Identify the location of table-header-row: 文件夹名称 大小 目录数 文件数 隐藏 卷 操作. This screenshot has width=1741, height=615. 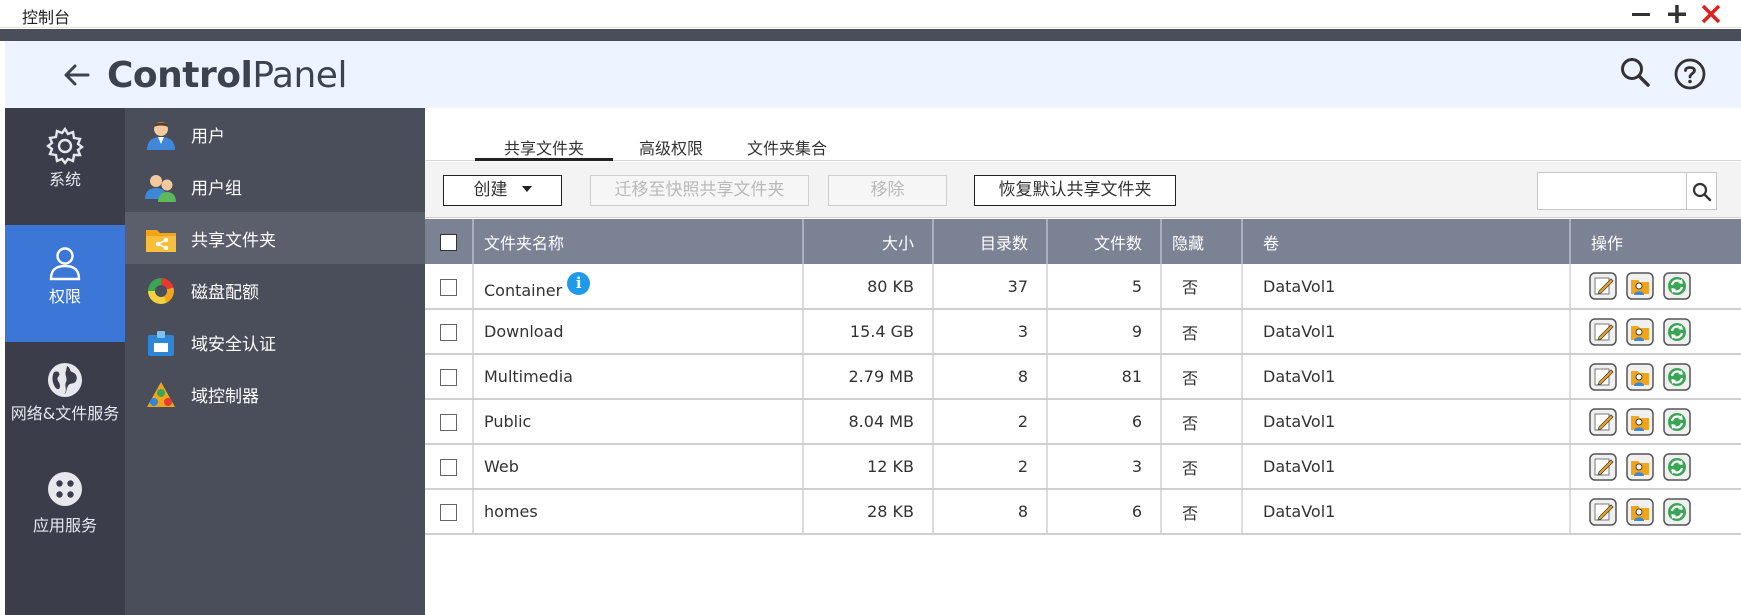
(1083, 241).